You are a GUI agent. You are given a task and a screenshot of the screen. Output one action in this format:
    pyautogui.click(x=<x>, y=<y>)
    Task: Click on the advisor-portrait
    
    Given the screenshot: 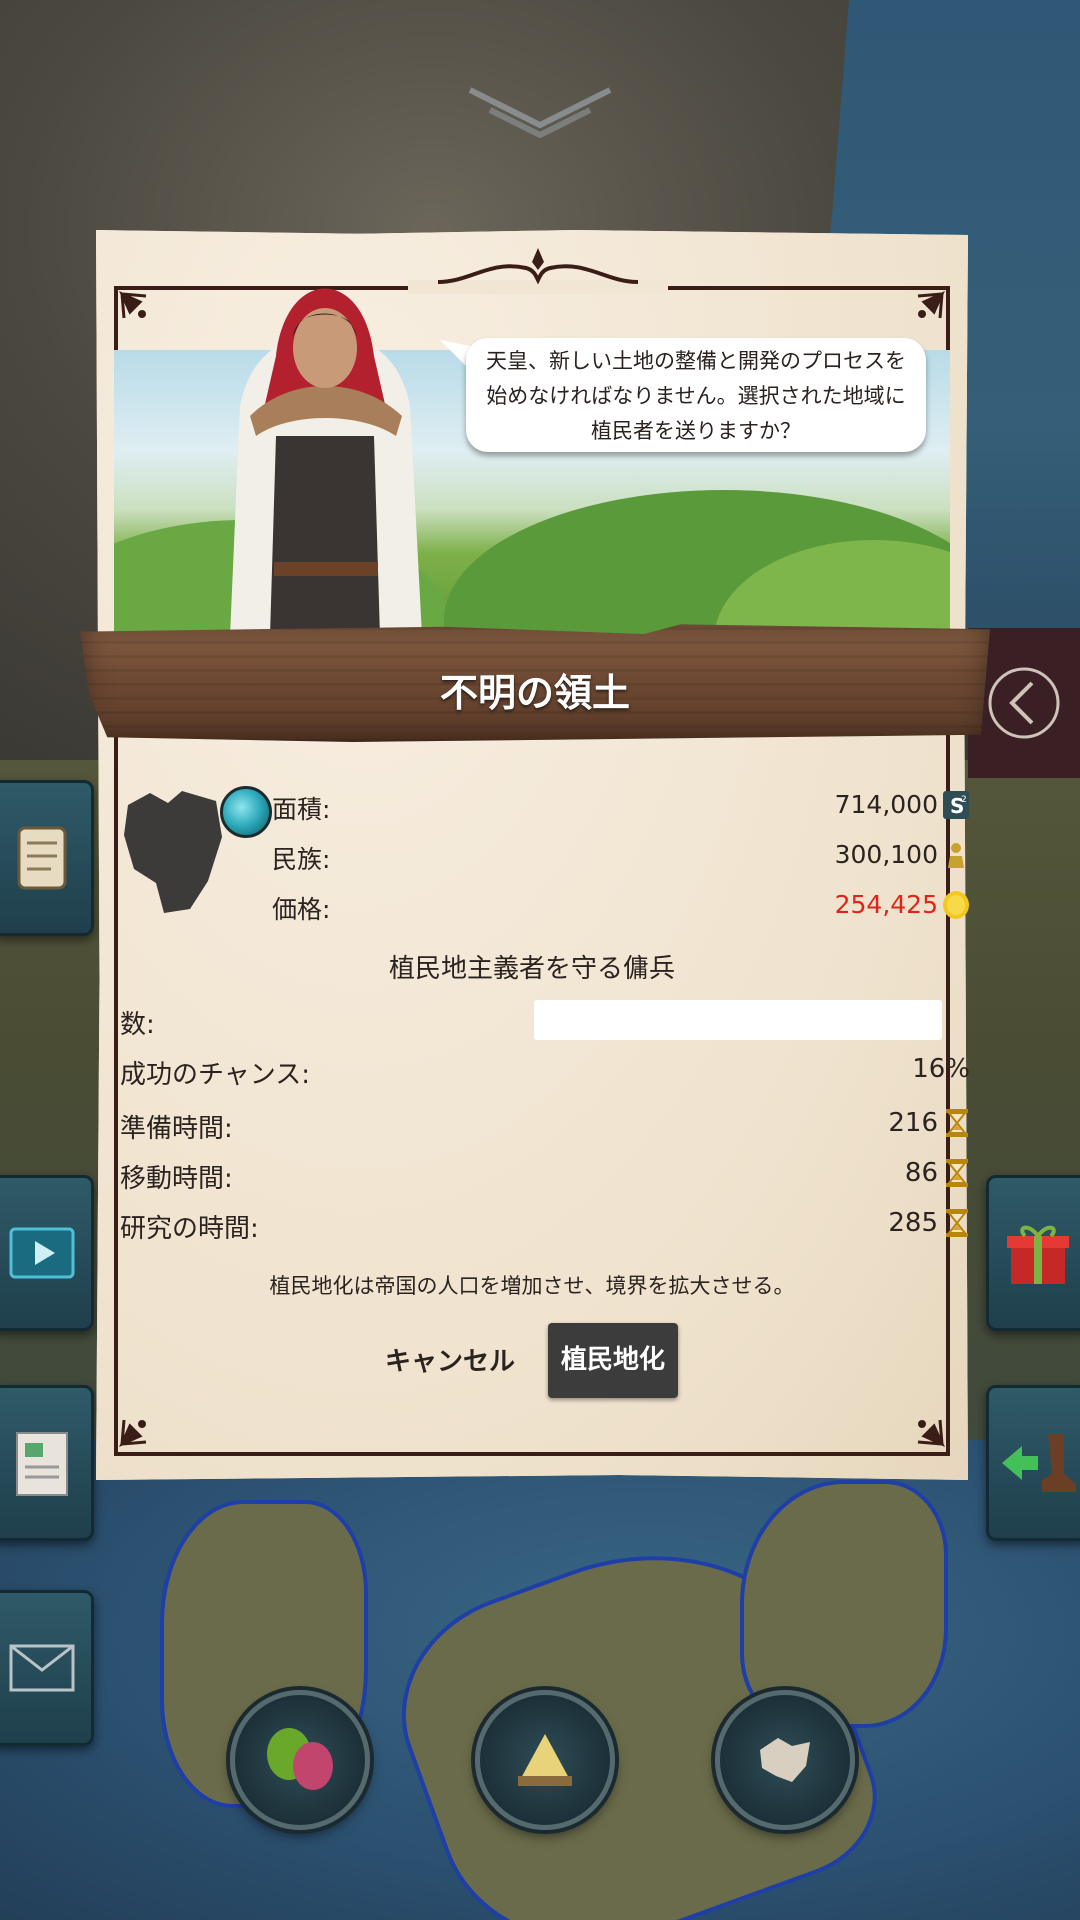 What is the action you would take?
    pyautogui.click(x=326, y=462)
    